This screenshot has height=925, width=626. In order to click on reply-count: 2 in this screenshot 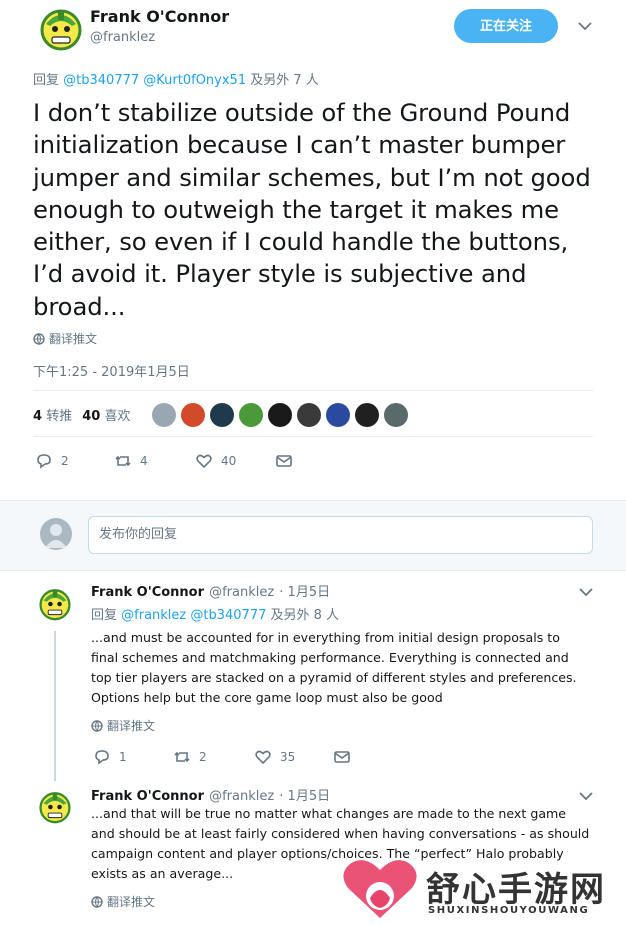, I will do `click(65, 461)`.